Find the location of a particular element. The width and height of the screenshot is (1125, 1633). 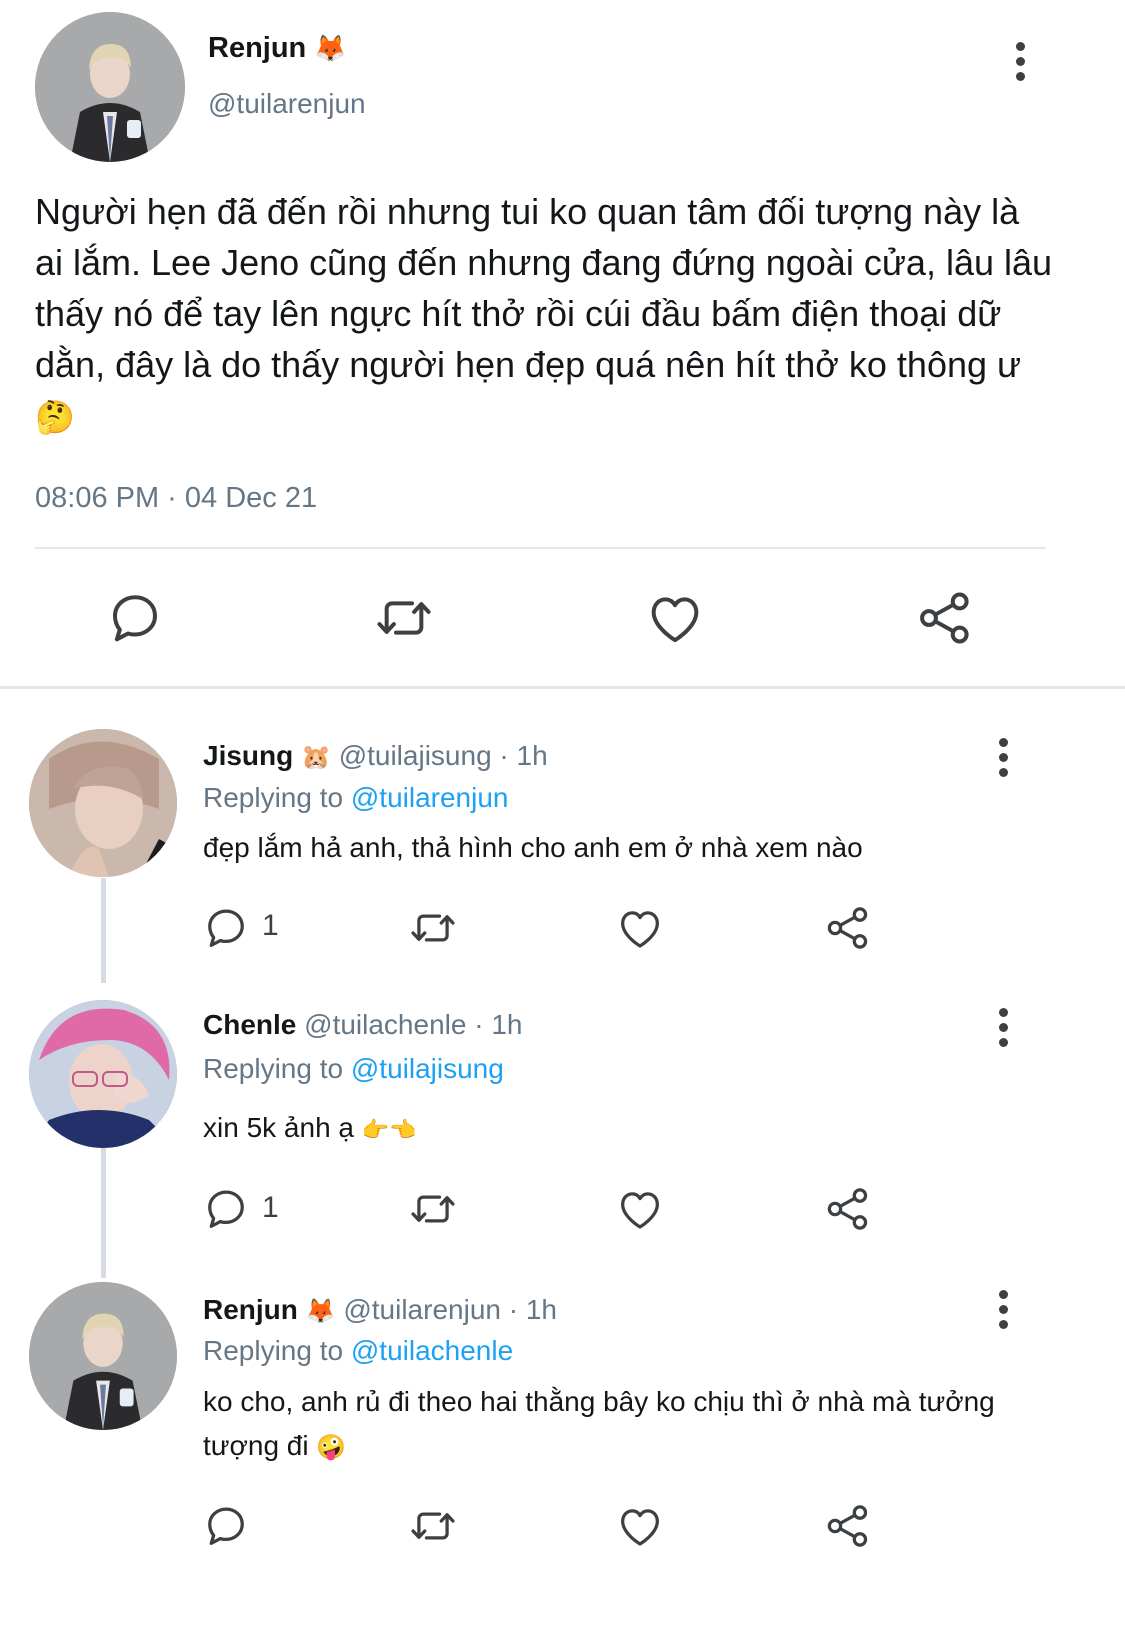

reply-author-name: Chenle is located at coordinates (249, 1024).